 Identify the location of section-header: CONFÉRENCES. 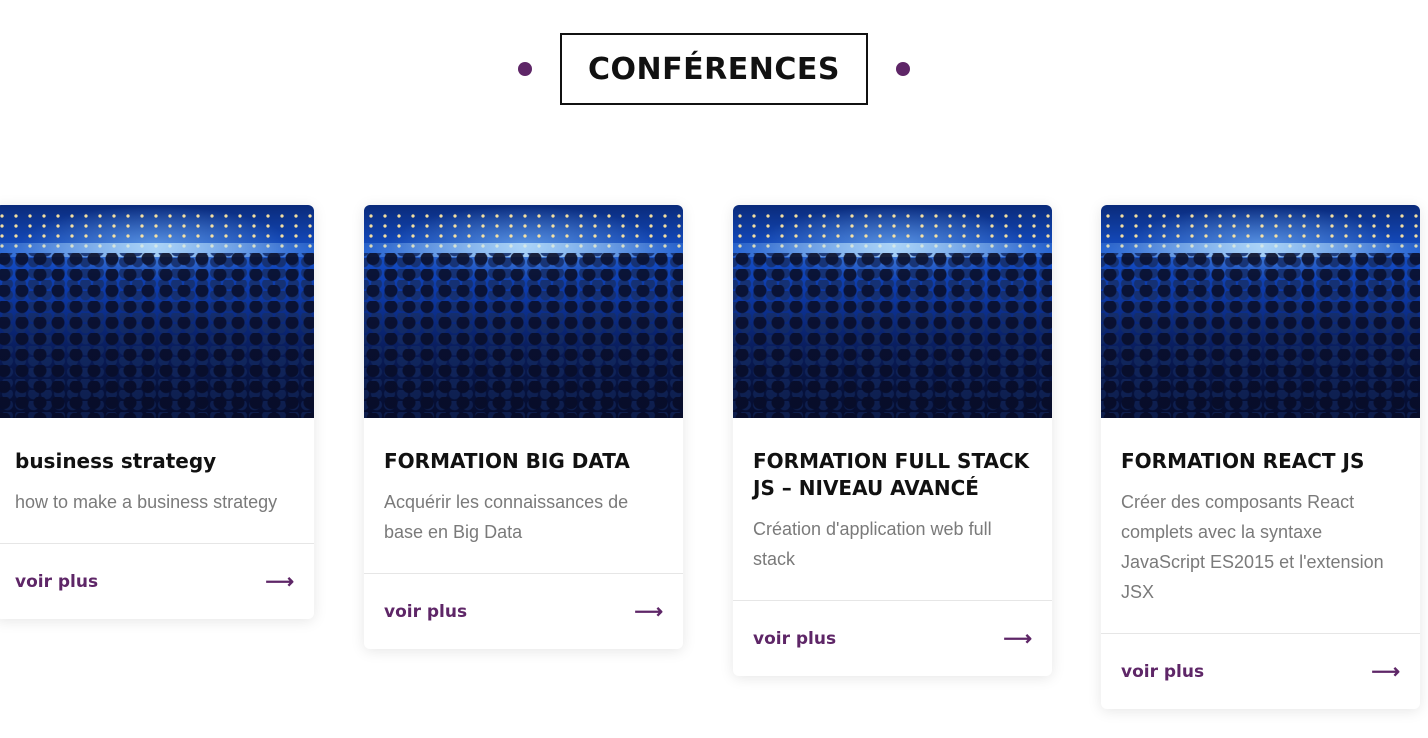
(714, 69).